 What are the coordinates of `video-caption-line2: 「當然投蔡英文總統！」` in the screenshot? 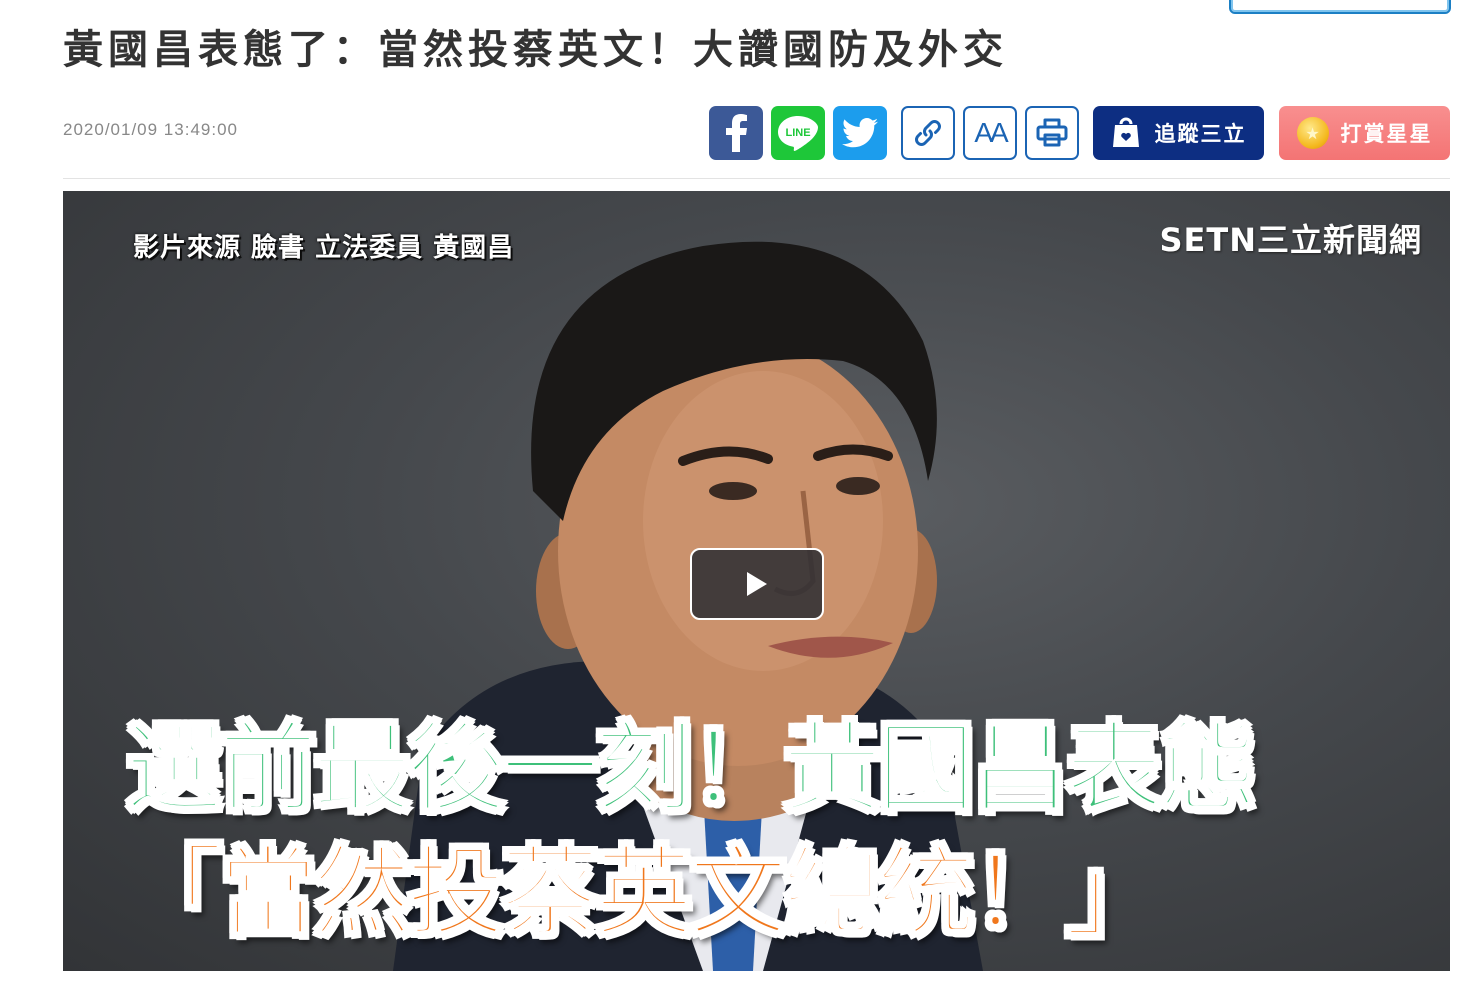 It's located at (643, 893).